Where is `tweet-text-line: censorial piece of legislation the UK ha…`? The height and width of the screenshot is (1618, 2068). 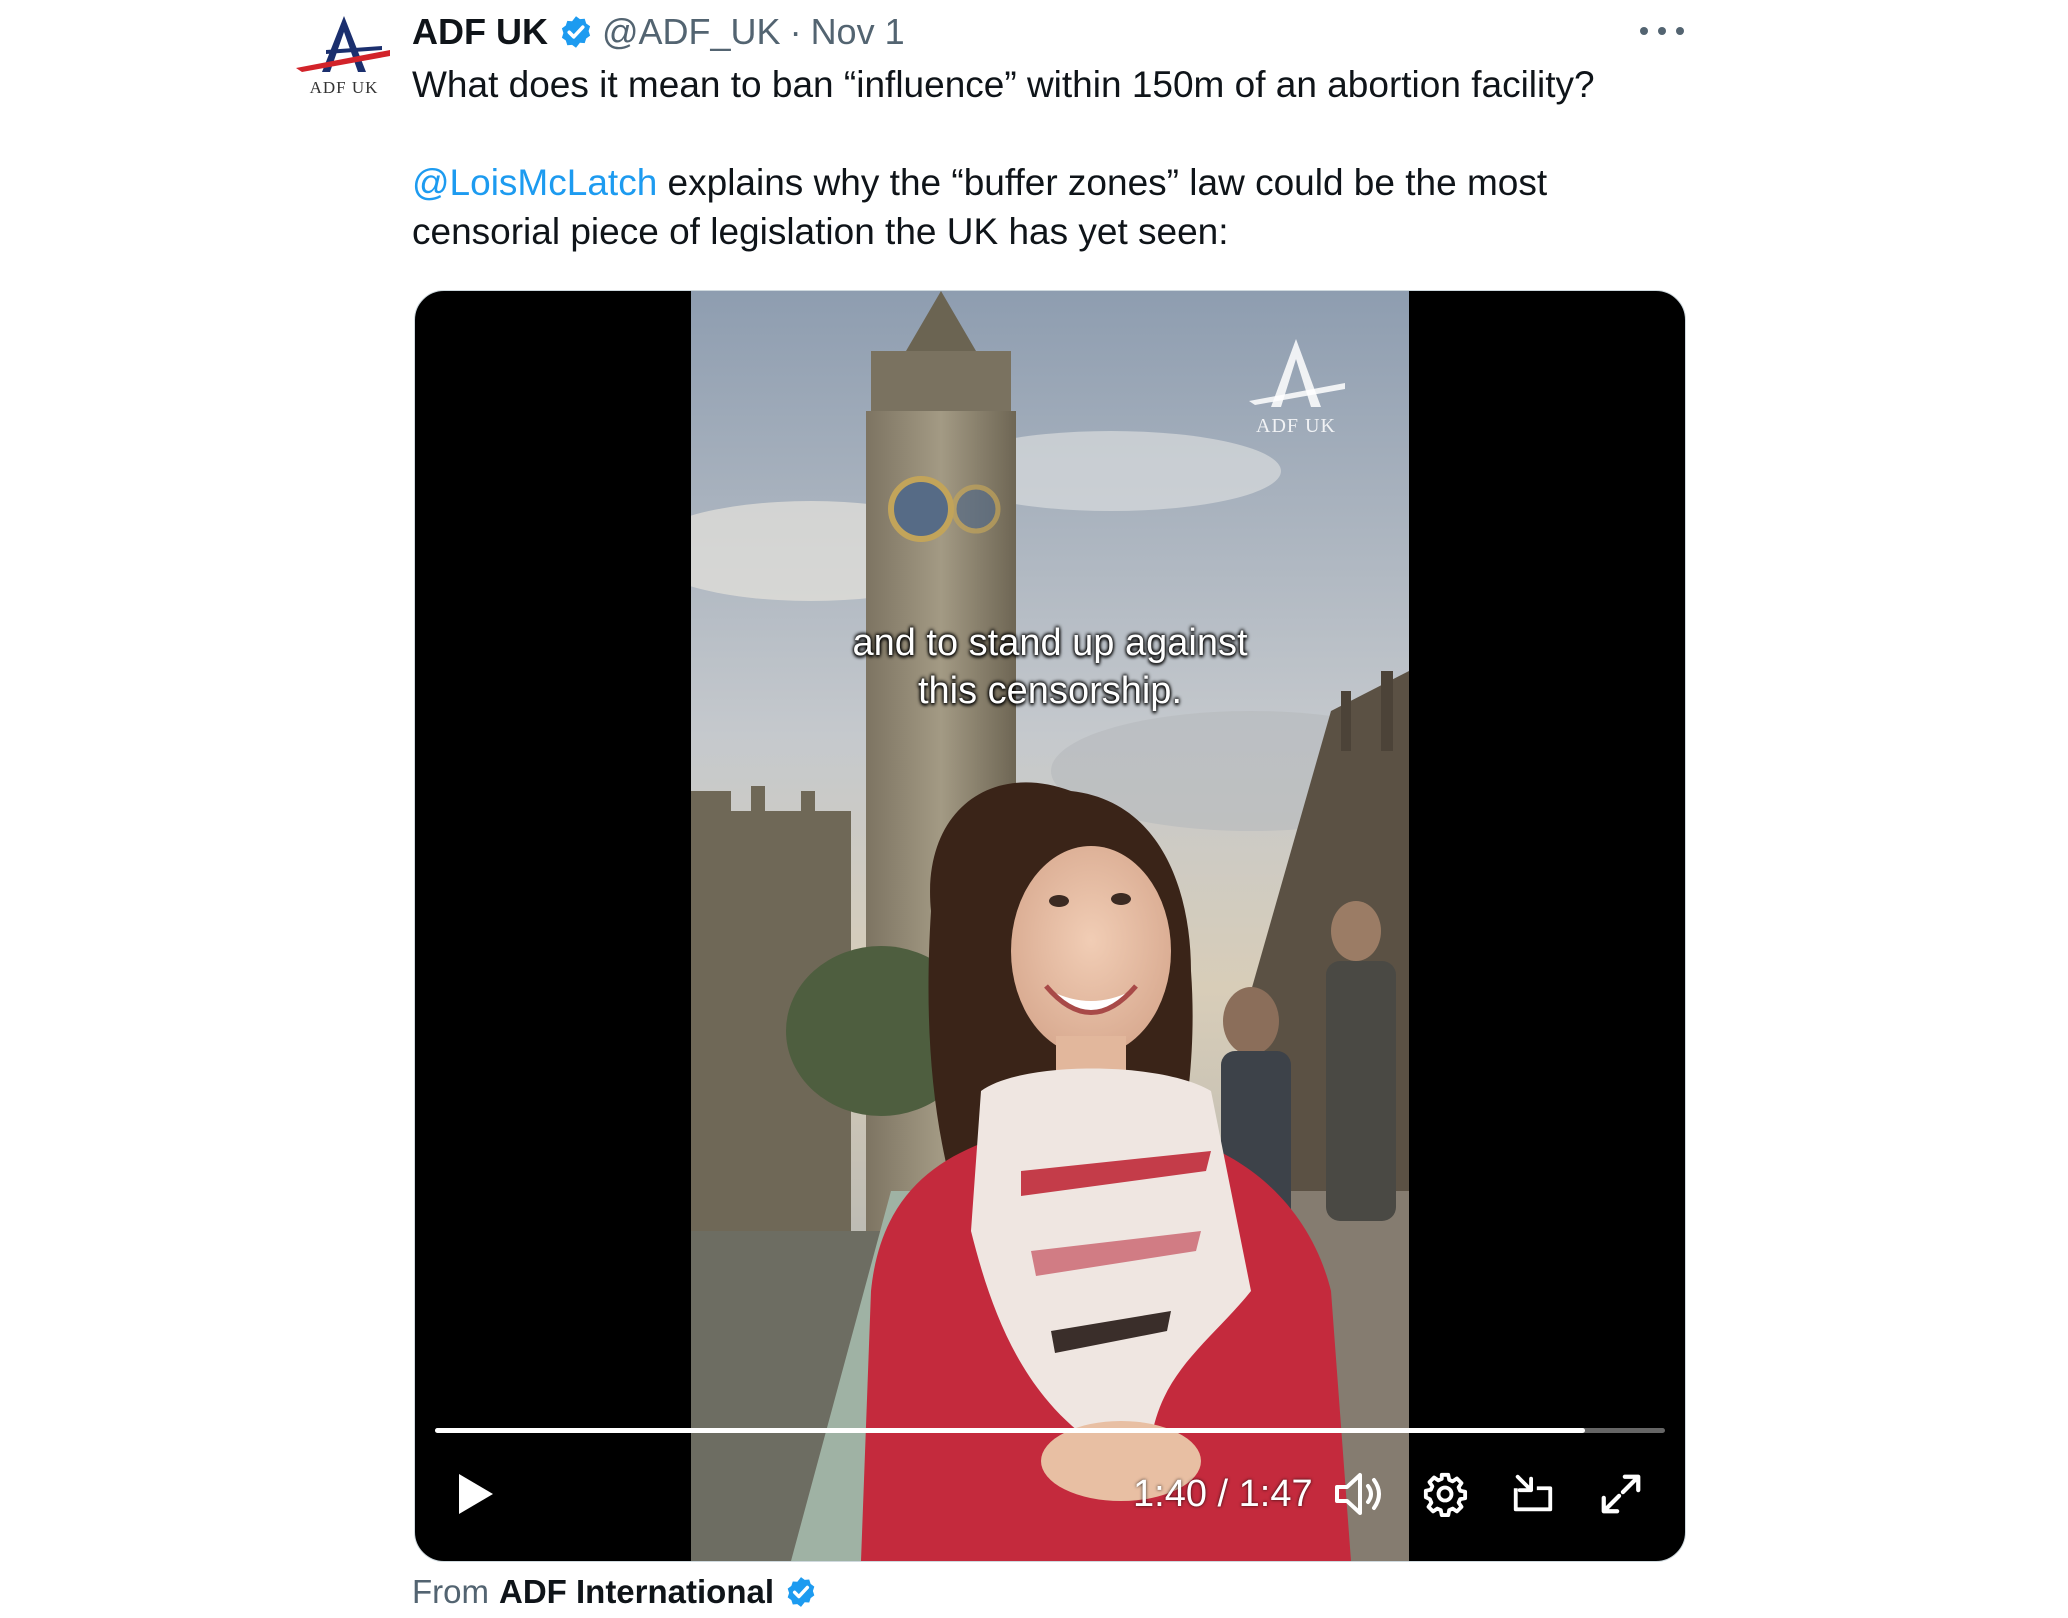
tweet-text-line: censorial piece of legislation the UK ha… is located at coordinates (820, 231).